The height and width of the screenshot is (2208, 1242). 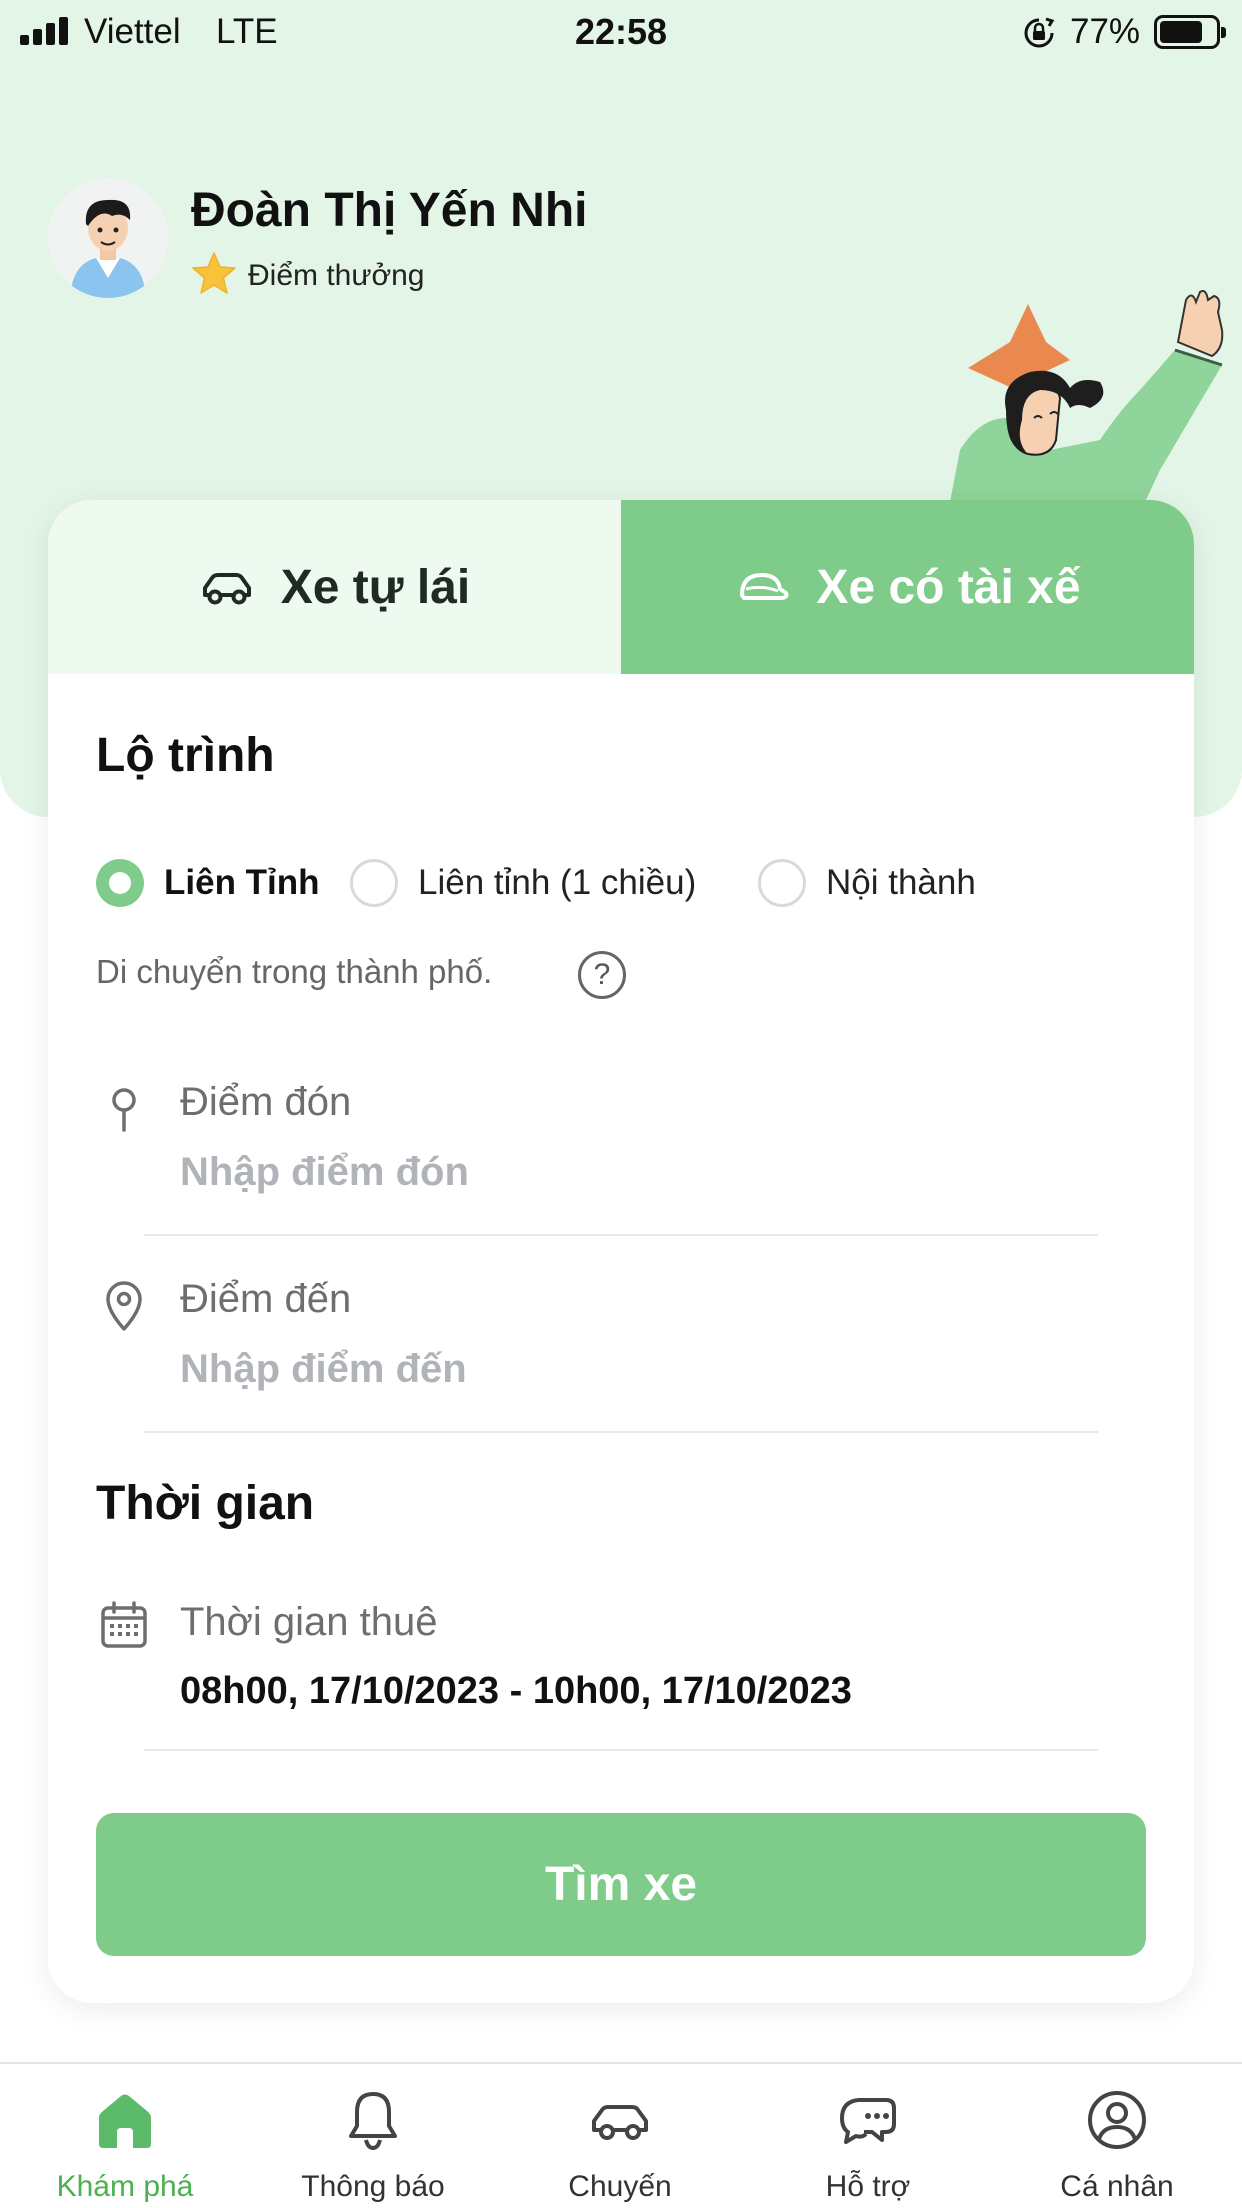 What do you see at coordinates (125, 2186) in the screenshot?
I see `nav-label: Khám phá` at bounding box center [125, 2186].